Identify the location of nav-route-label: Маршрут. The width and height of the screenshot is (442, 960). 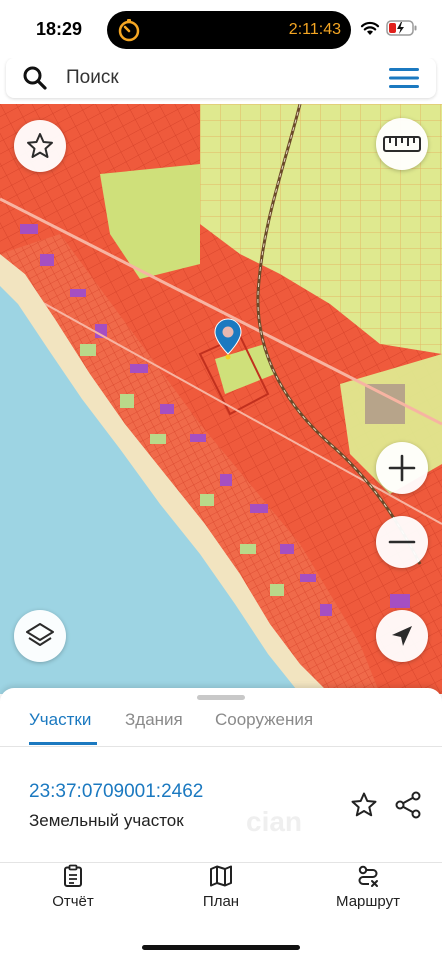
(368, 901).